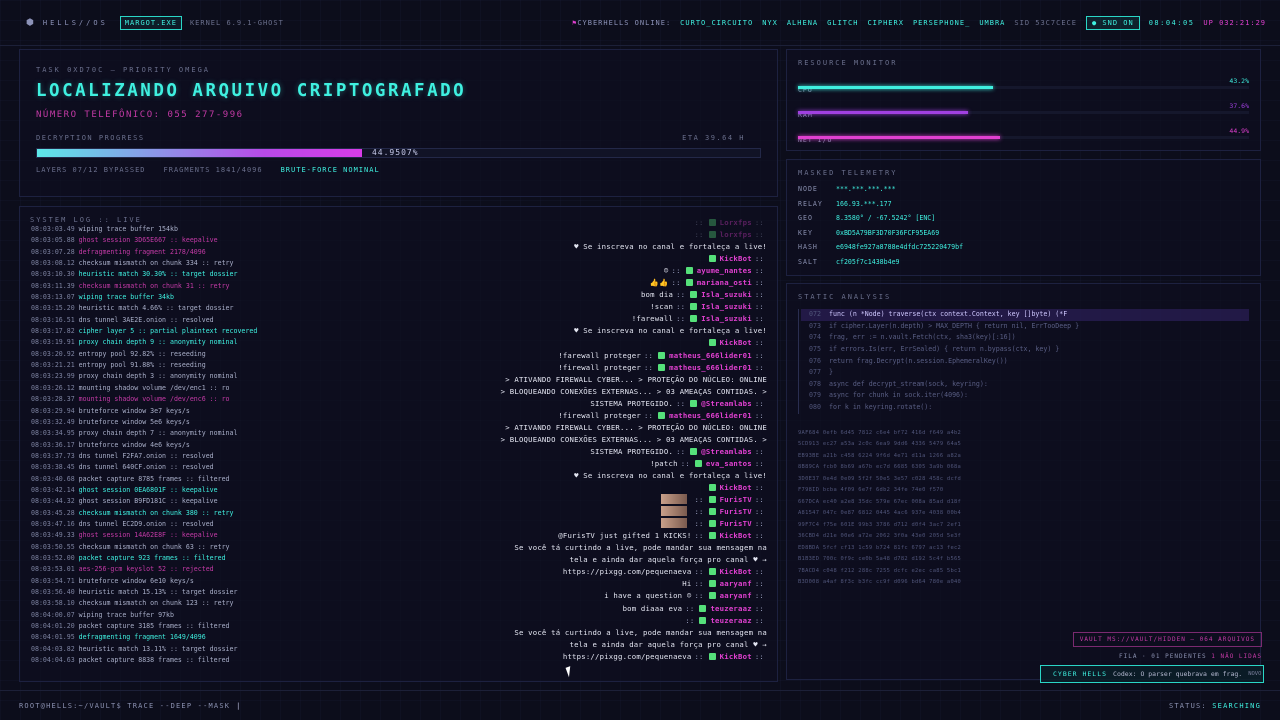  I want to click on online-user: CIPHERX, so click(885, 23).